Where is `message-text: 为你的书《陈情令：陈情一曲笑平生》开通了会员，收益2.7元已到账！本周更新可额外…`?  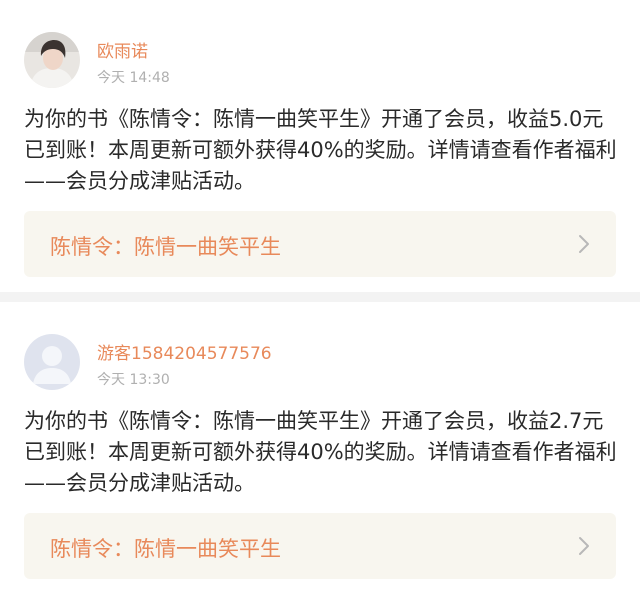 message-text: 为你的书《陈情令：陈情一曲笑平生》开通了会员，收益2.7元已到账！本周更新可额外… is located at coordinates (320, 452).